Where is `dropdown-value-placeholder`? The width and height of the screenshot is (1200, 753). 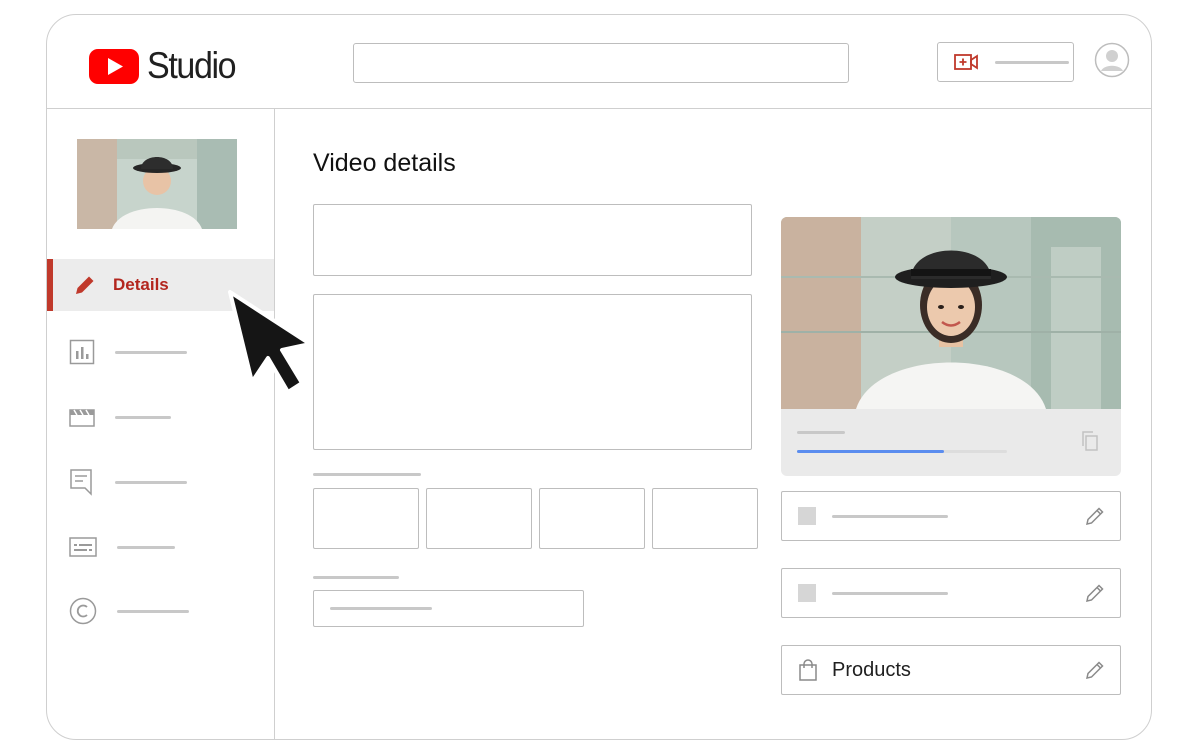
dropdown-value-placeholder is located at coordinates (381, 608).